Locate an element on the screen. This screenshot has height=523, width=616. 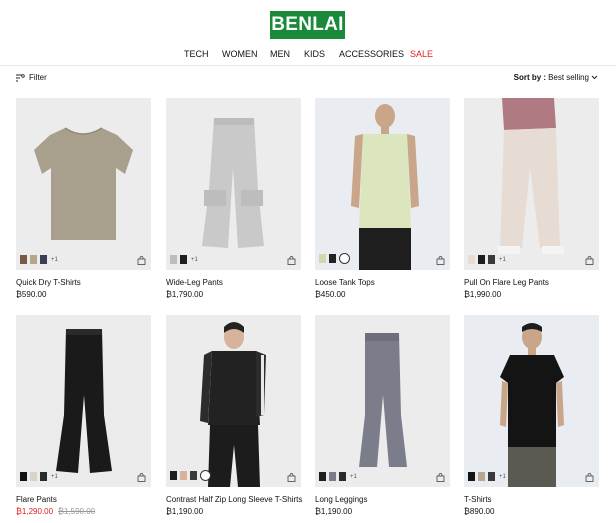
product-price: ₿1,990.00 is located at coordinates (482, 295).